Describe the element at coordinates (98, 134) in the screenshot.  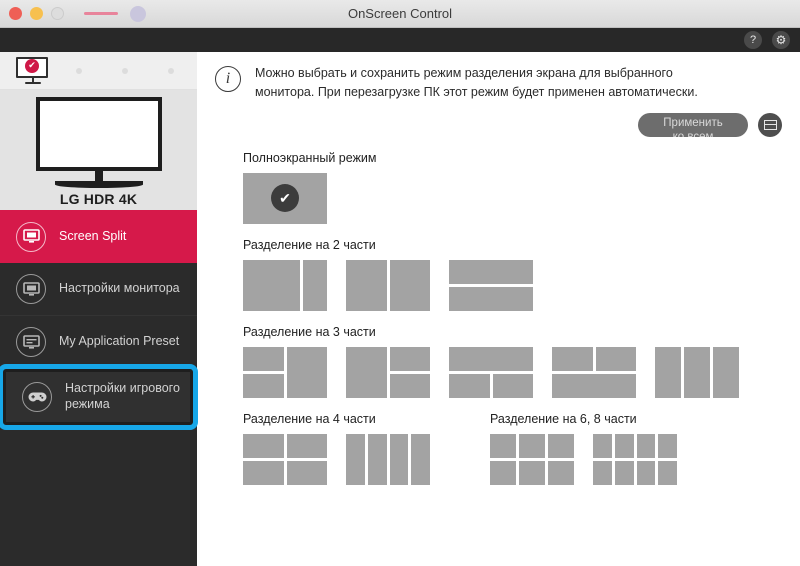
I see `monitor-screen-graphic` at that location.